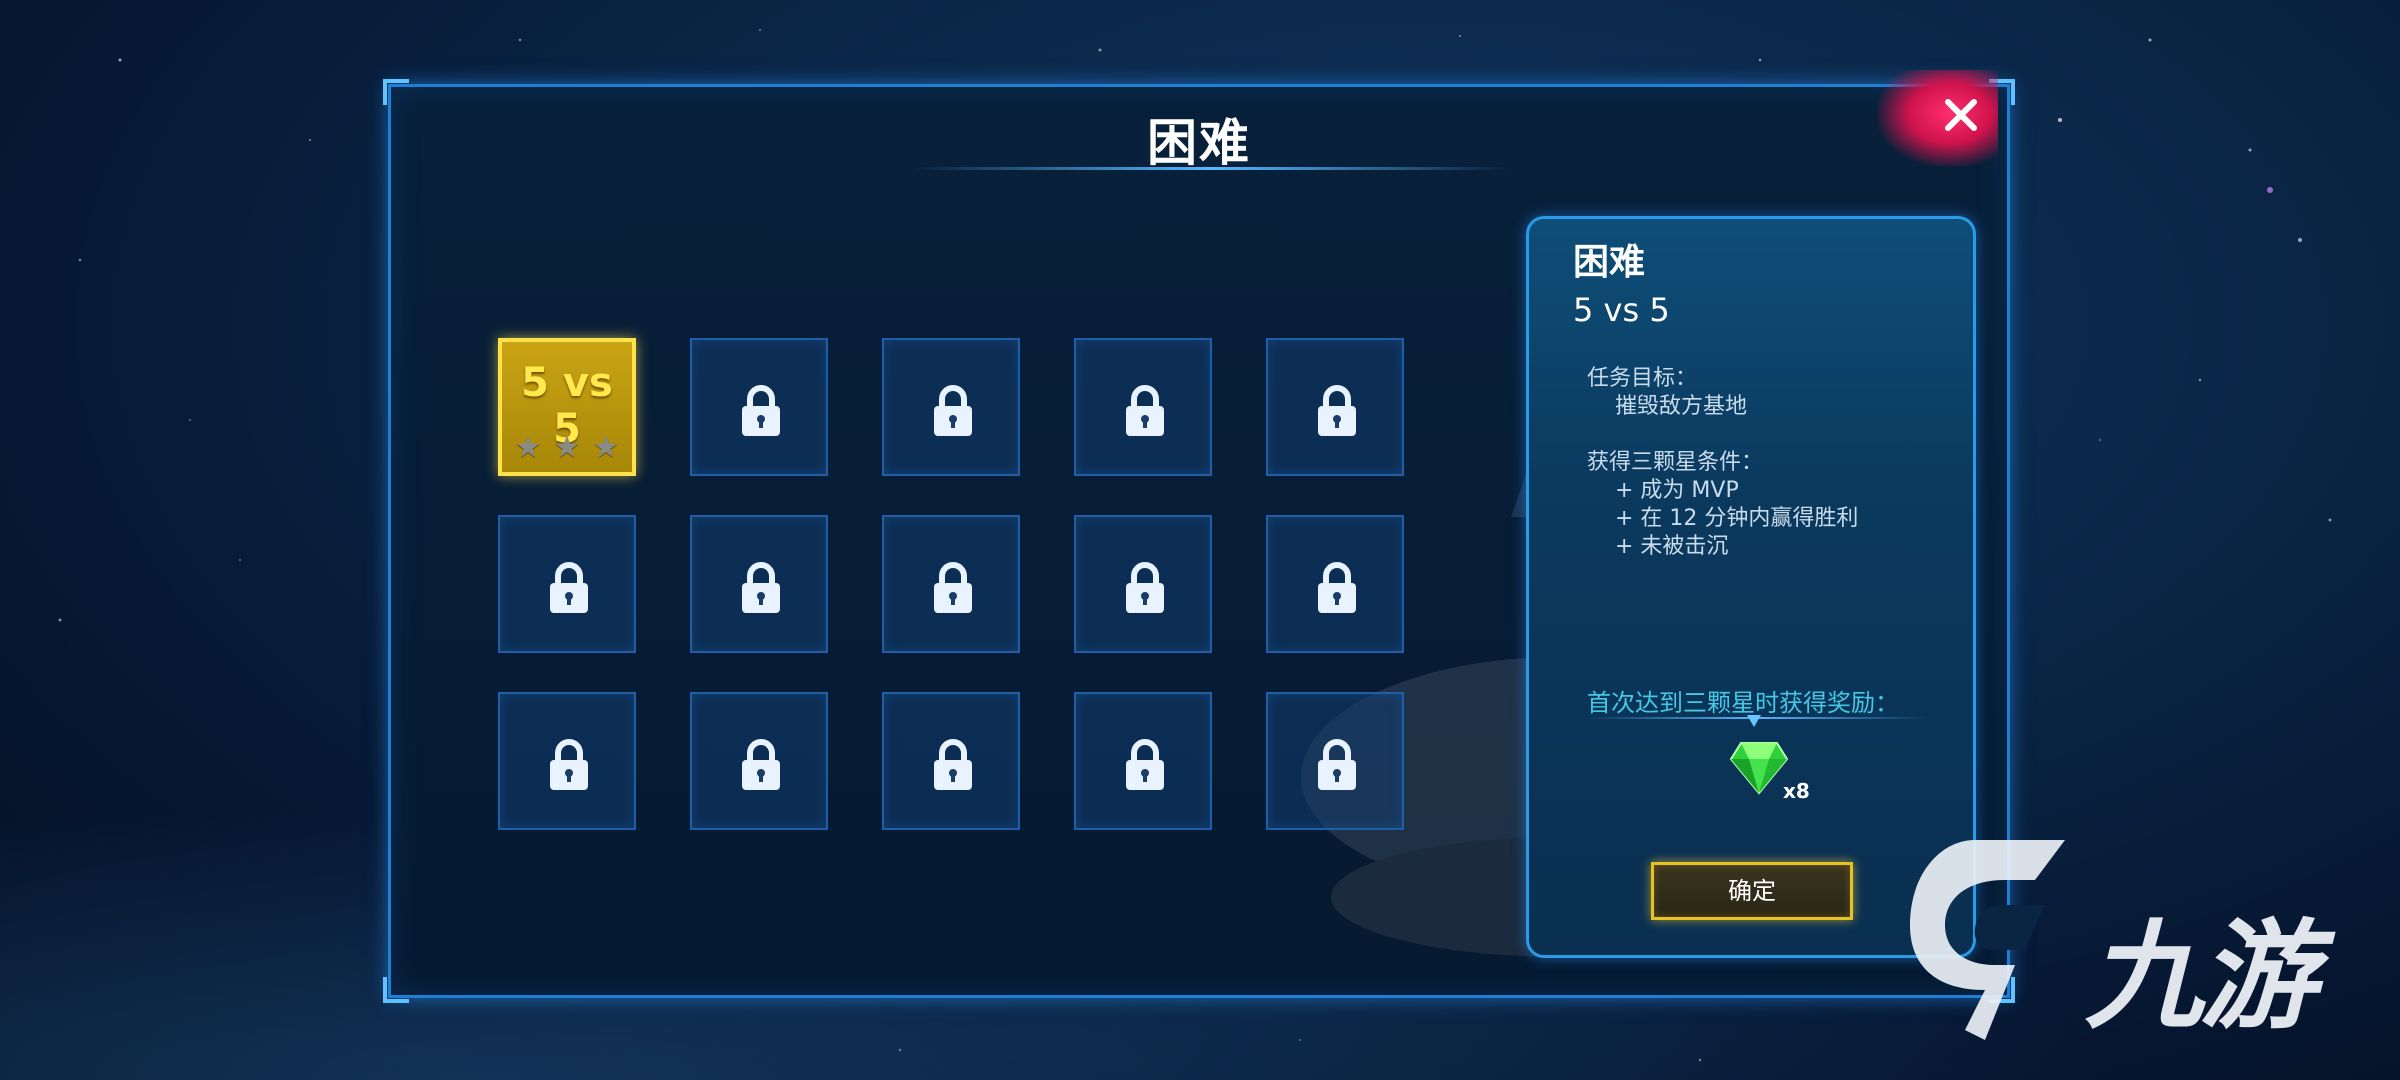  What do you see at coordinates (1677, 490) in the screenshot?
I see `condition-item: + 成为 MVP` at bounding box center [1677, 490].